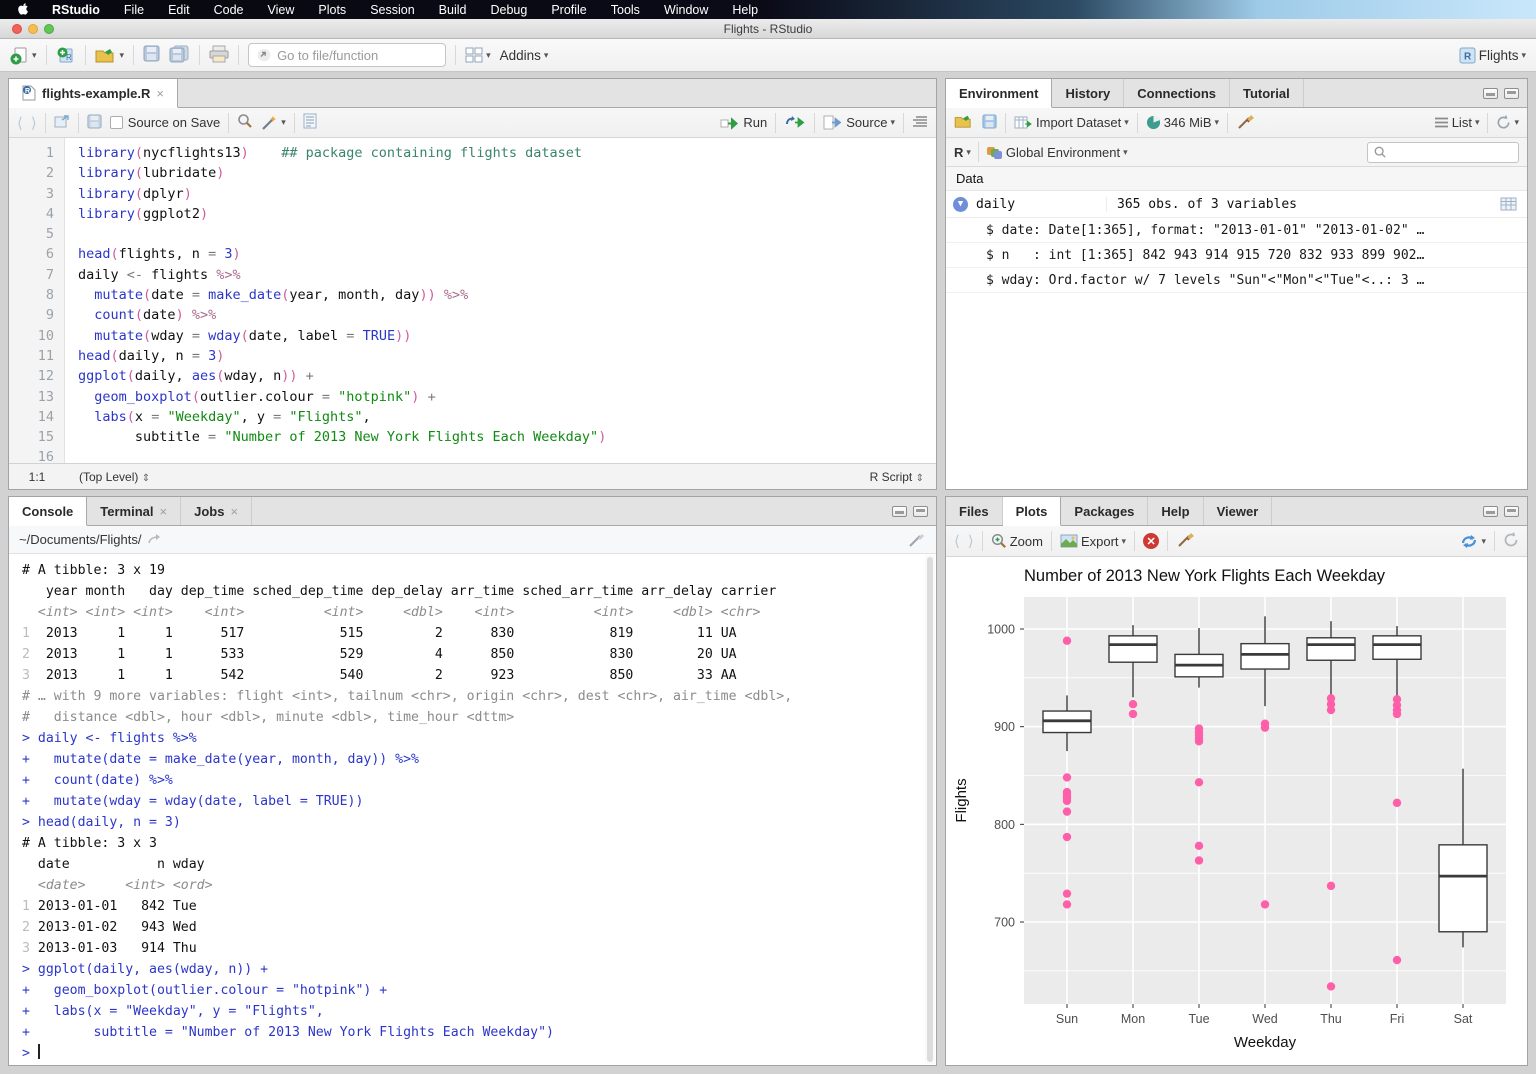  What do you see at coordinates (962, 152) in the screenshot?
I see `r-language-selector: R ▾` at bounding box center [962, 152].